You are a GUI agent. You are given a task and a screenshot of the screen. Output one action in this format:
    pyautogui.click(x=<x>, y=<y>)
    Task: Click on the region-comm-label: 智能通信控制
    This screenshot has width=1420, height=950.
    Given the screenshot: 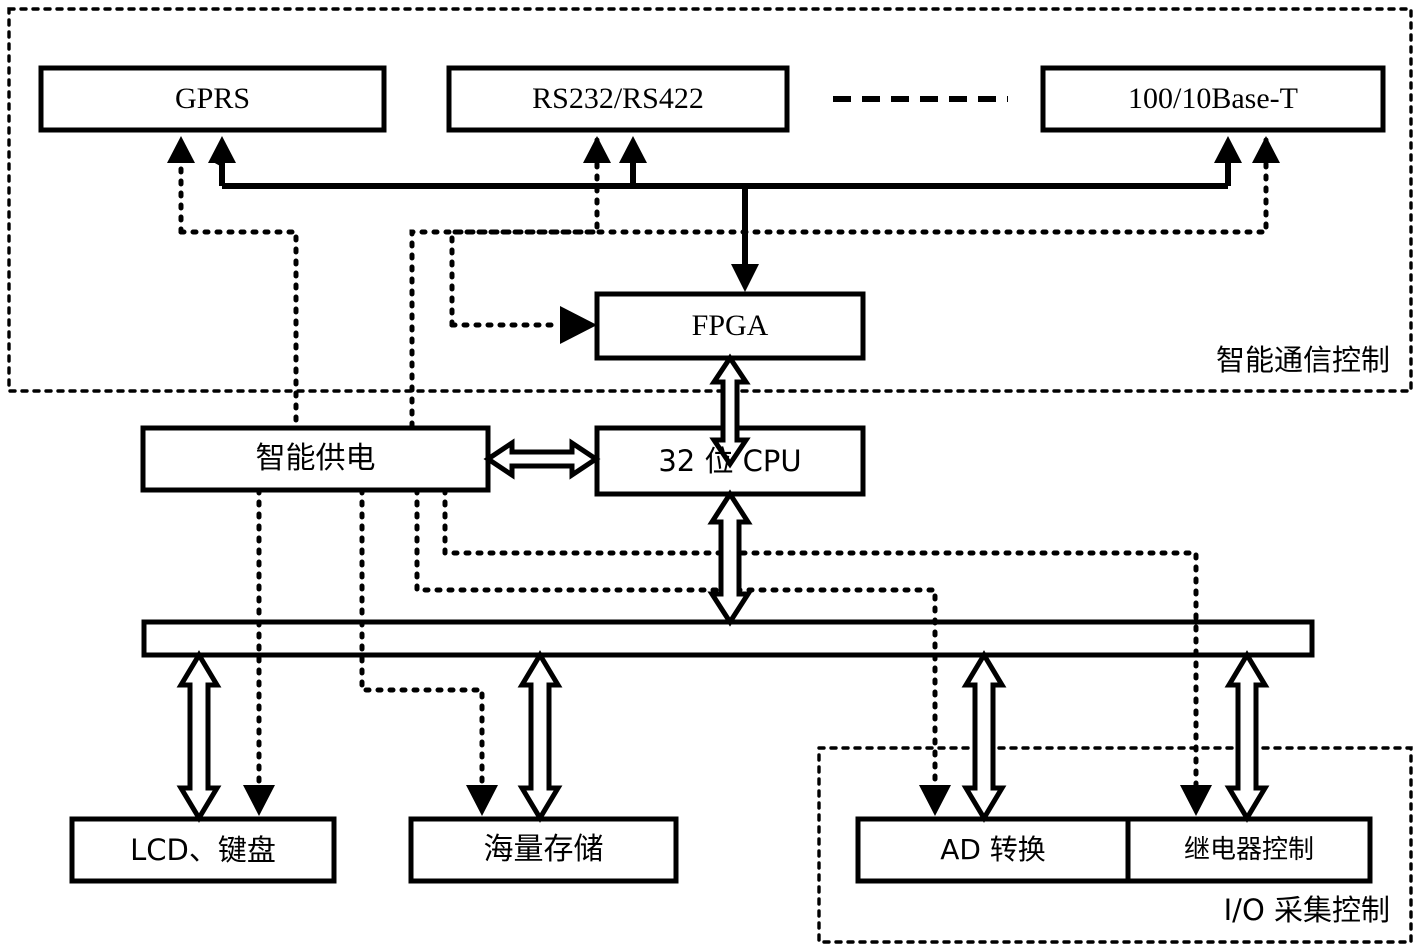 What is the action you would take?
    pyautogui.click(x=1302, y=359)
    